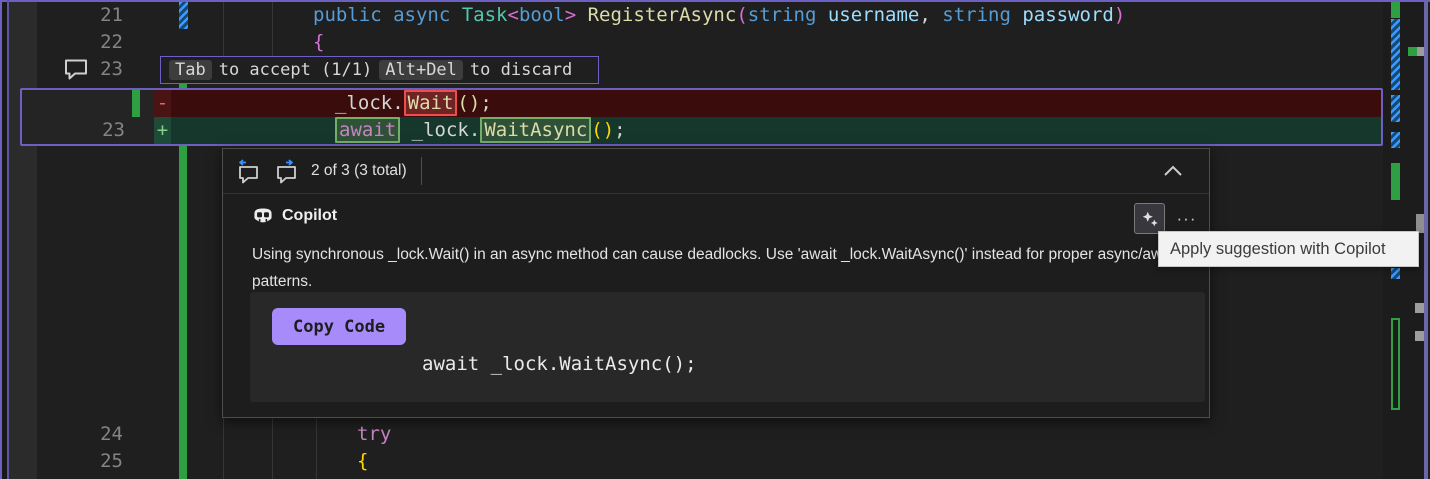 The image size is (1430, 479). I want to click on minimap-added-outline-marker, so click(1395, 364).